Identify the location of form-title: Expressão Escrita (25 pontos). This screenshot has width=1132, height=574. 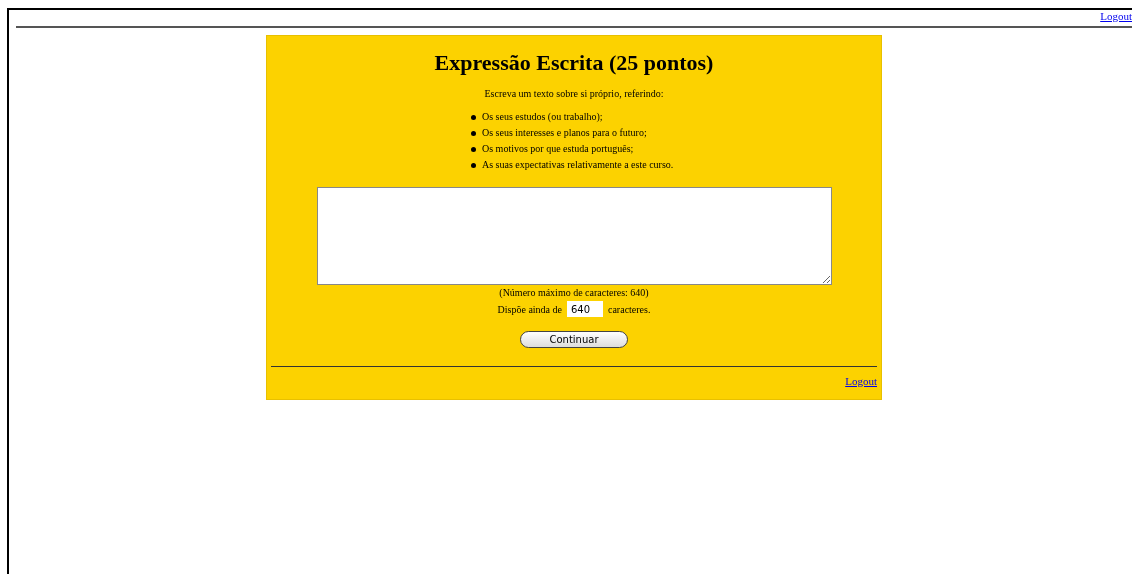
(574, 63).